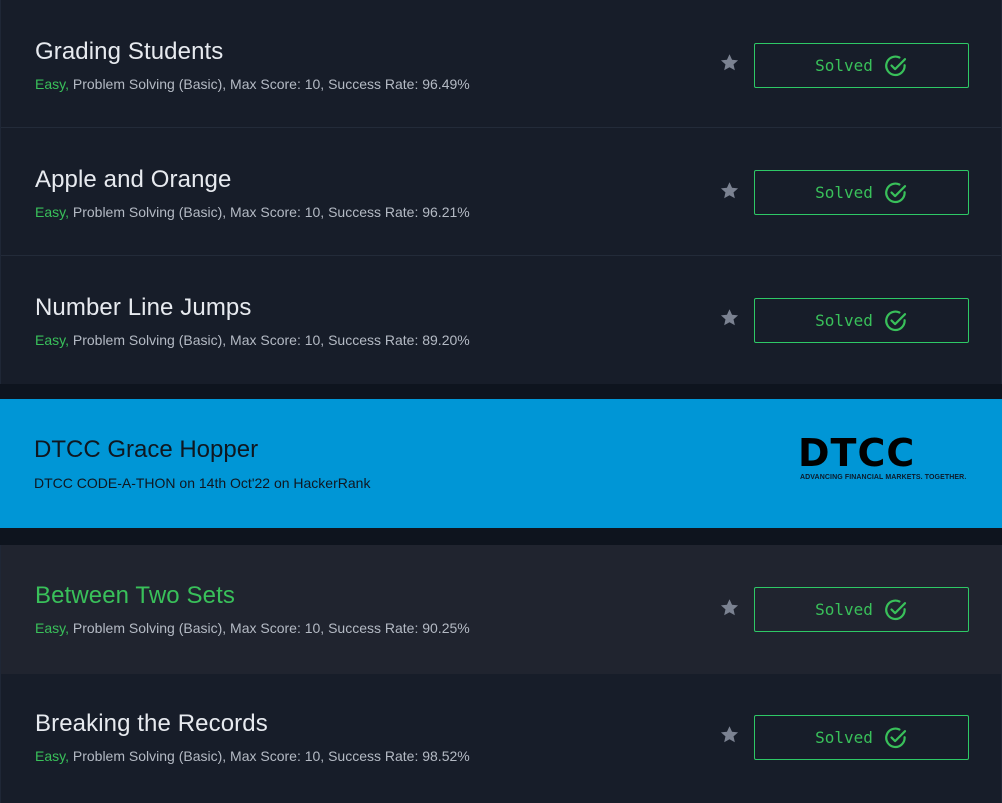  I want to click on challenge-title: Between Two Sets, so click(135, 596).